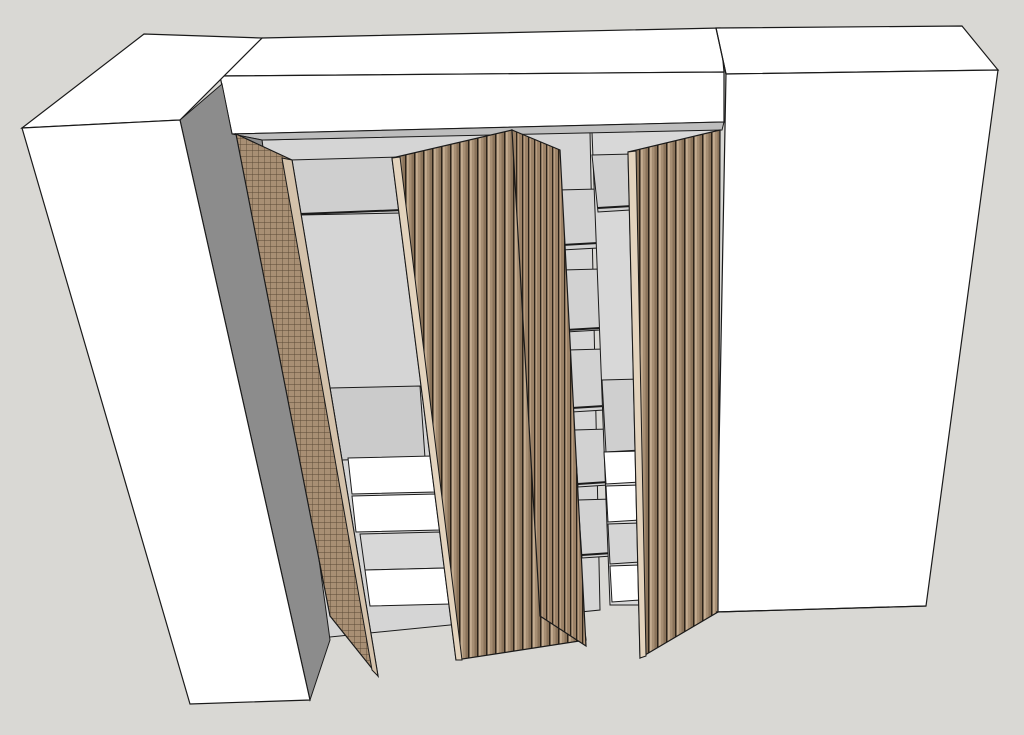  I want to click on door-right, so click(674, 394).